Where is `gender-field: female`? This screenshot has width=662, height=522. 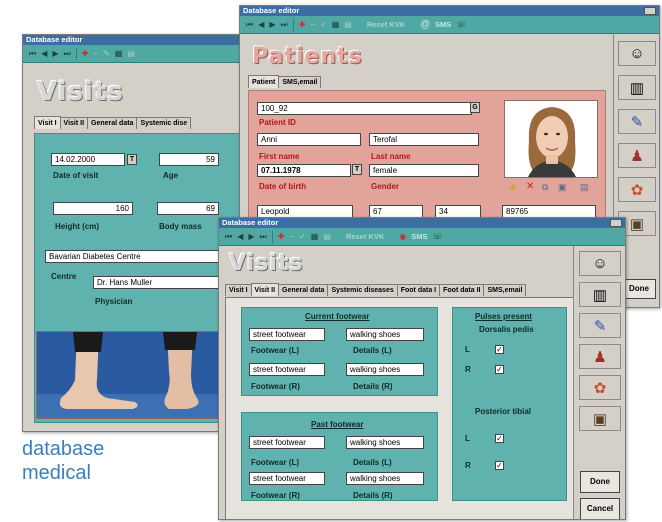
gender-field: female is located at coordinates (424, 170).